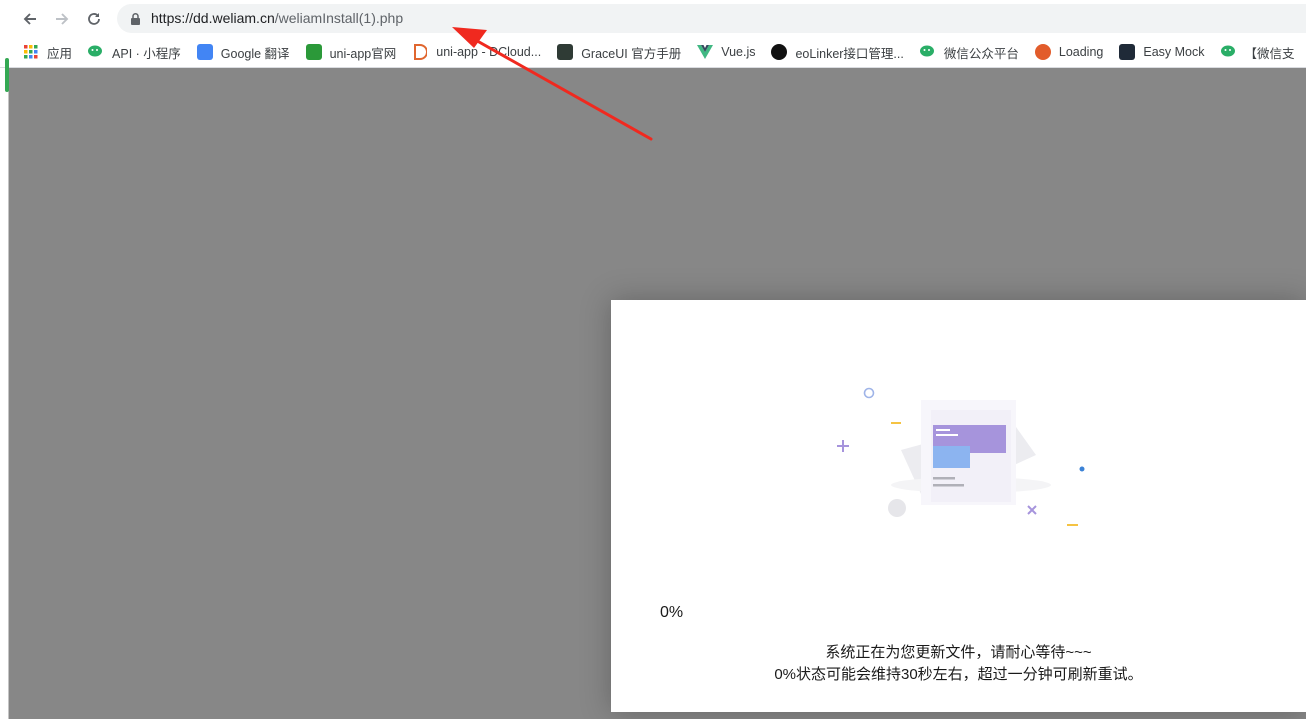  Describe the element at coordinates (738, 52) in the screenshot. I see `bookmark-label: Vue.js` at that location.